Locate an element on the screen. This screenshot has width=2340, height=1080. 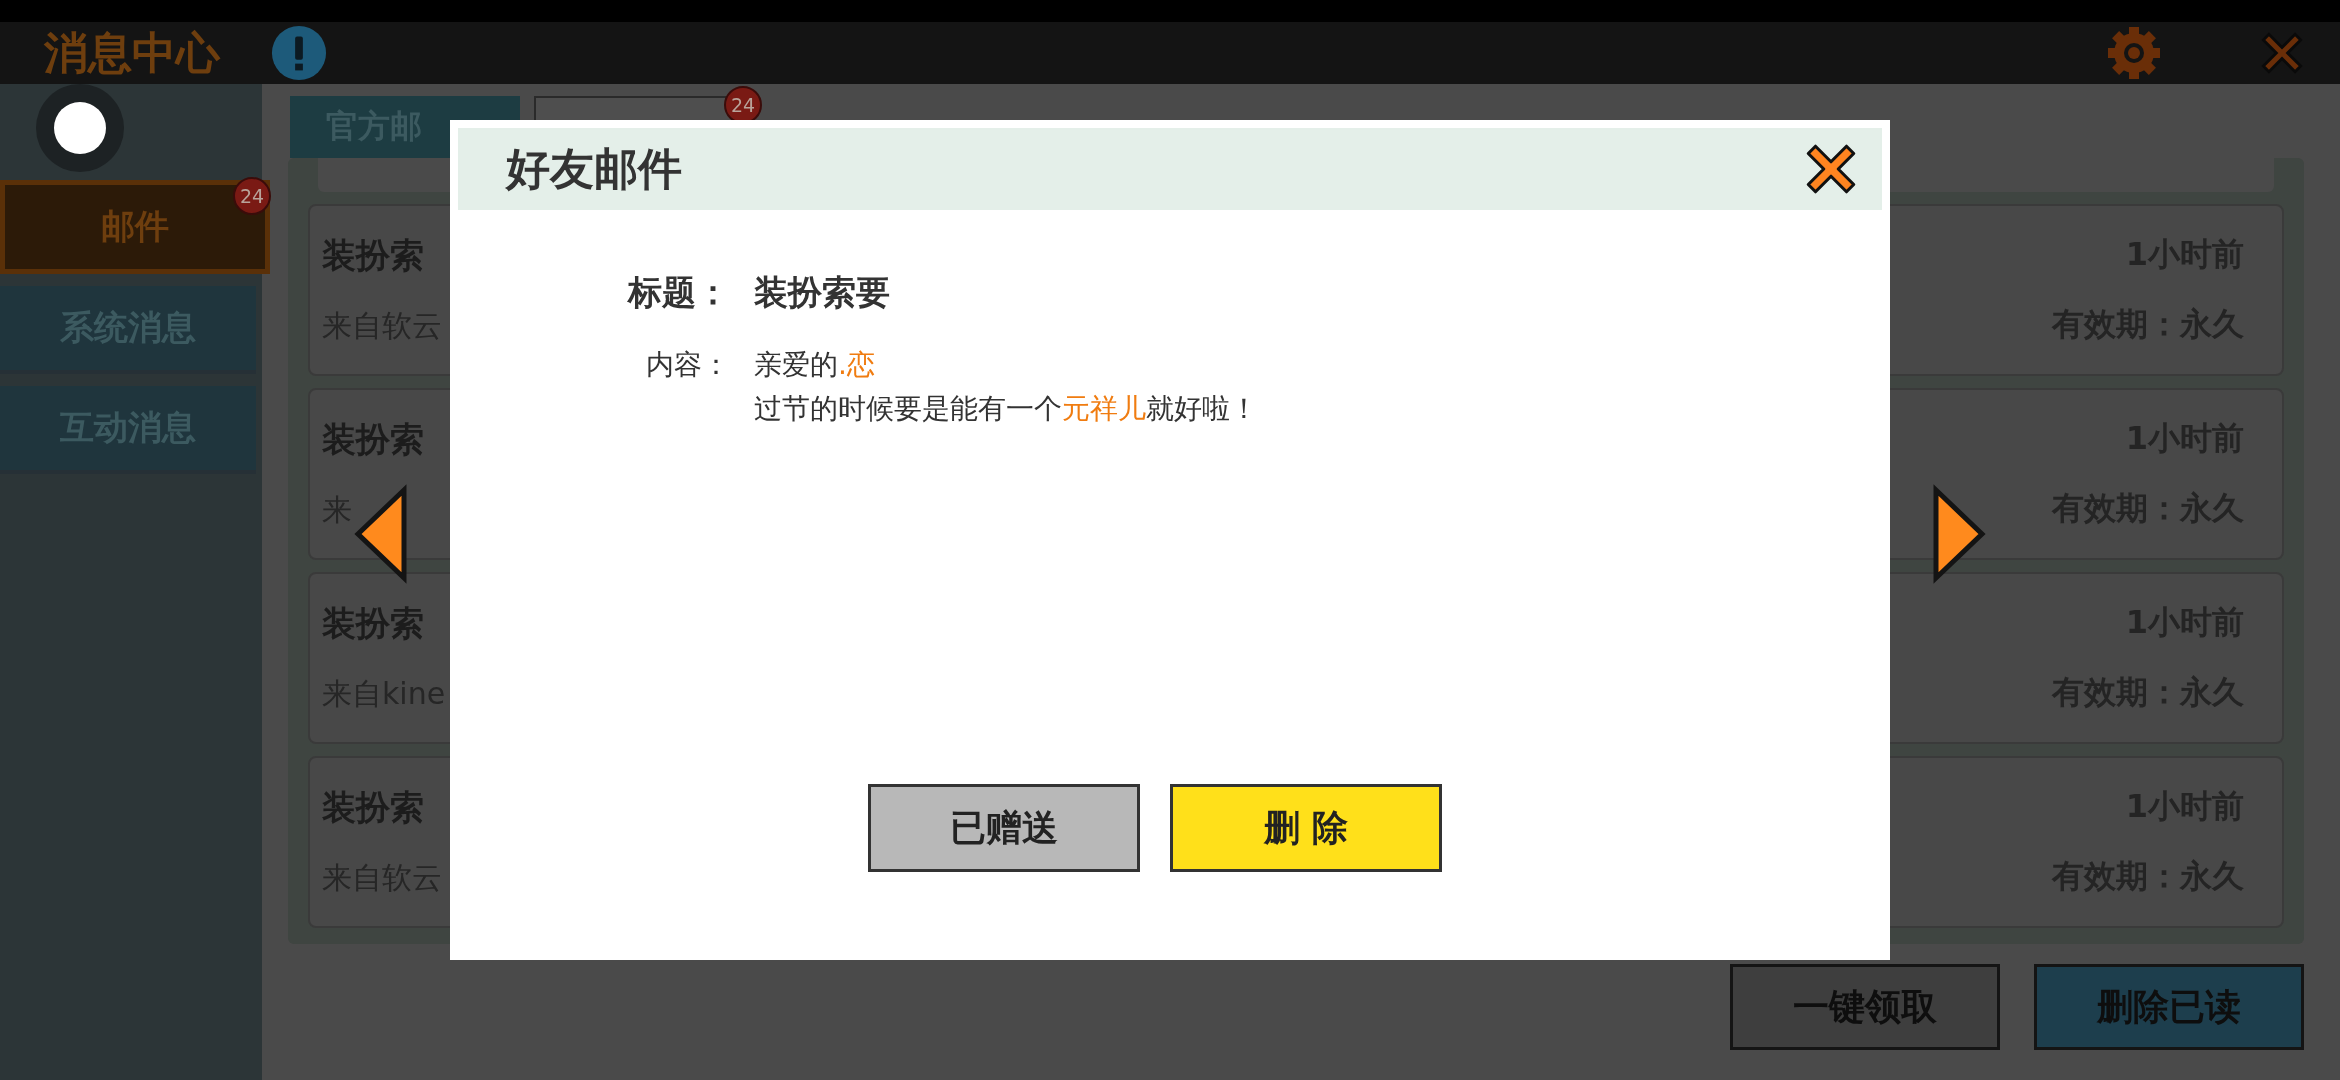
info-icon is located at coordinates (299, 53).